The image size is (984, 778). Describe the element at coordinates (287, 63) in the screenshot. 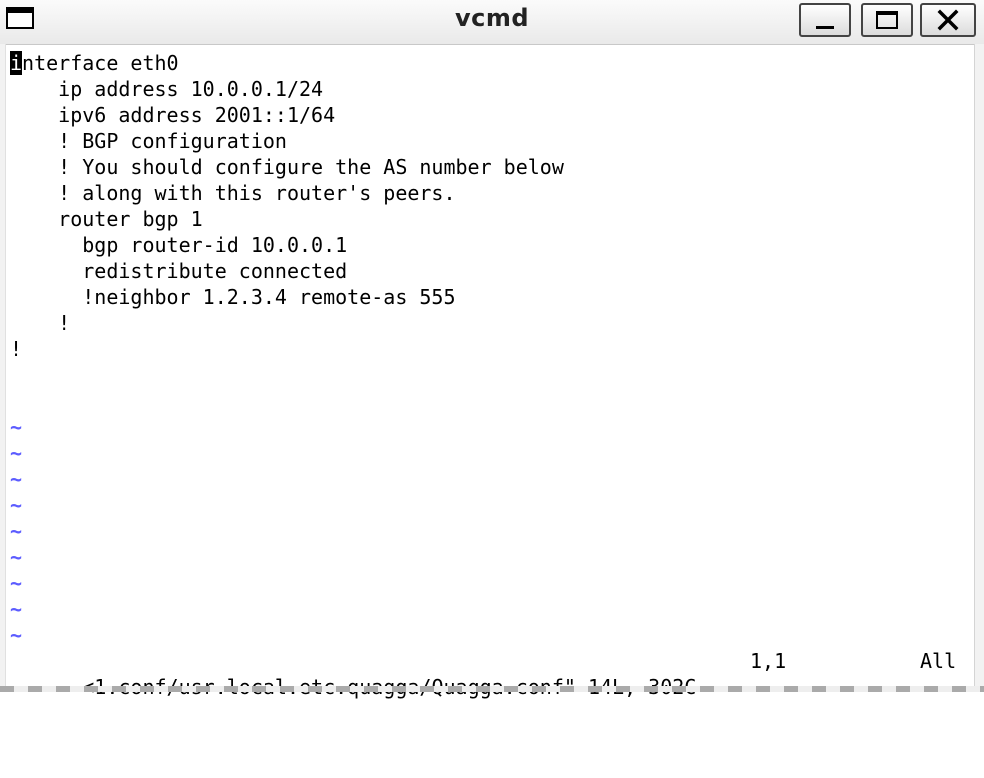

I see `editor-line: interface eth0` at that location.